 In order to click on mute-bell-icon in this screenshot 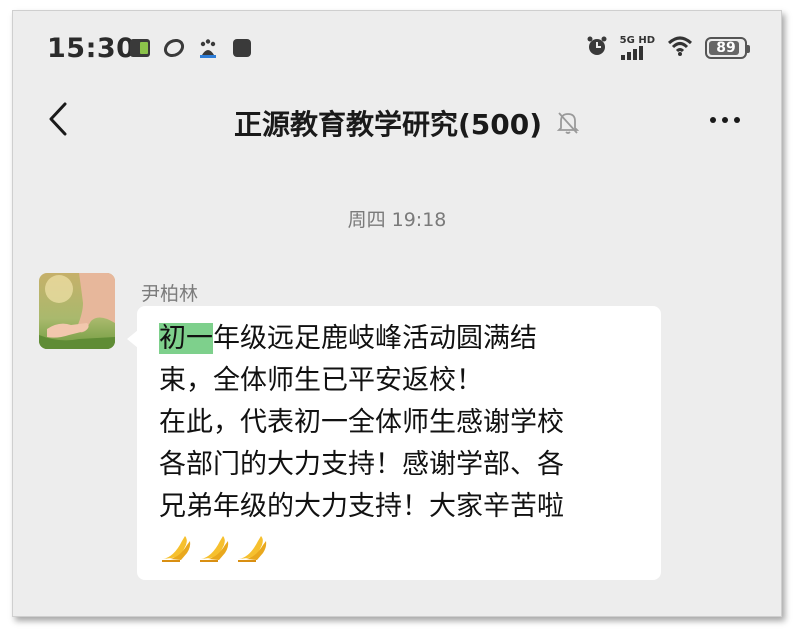, I will do `click(568, 123)`.